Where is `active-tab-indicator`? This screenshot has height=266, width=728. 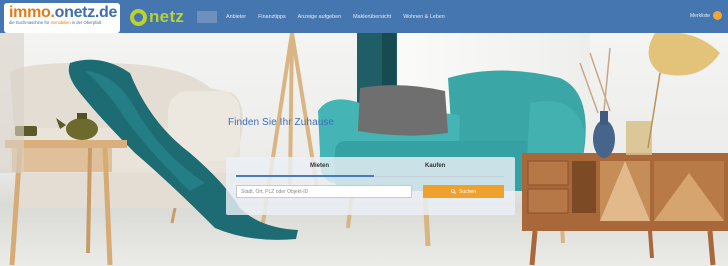 active-tab-indicator is located at coordinates (305, 176).